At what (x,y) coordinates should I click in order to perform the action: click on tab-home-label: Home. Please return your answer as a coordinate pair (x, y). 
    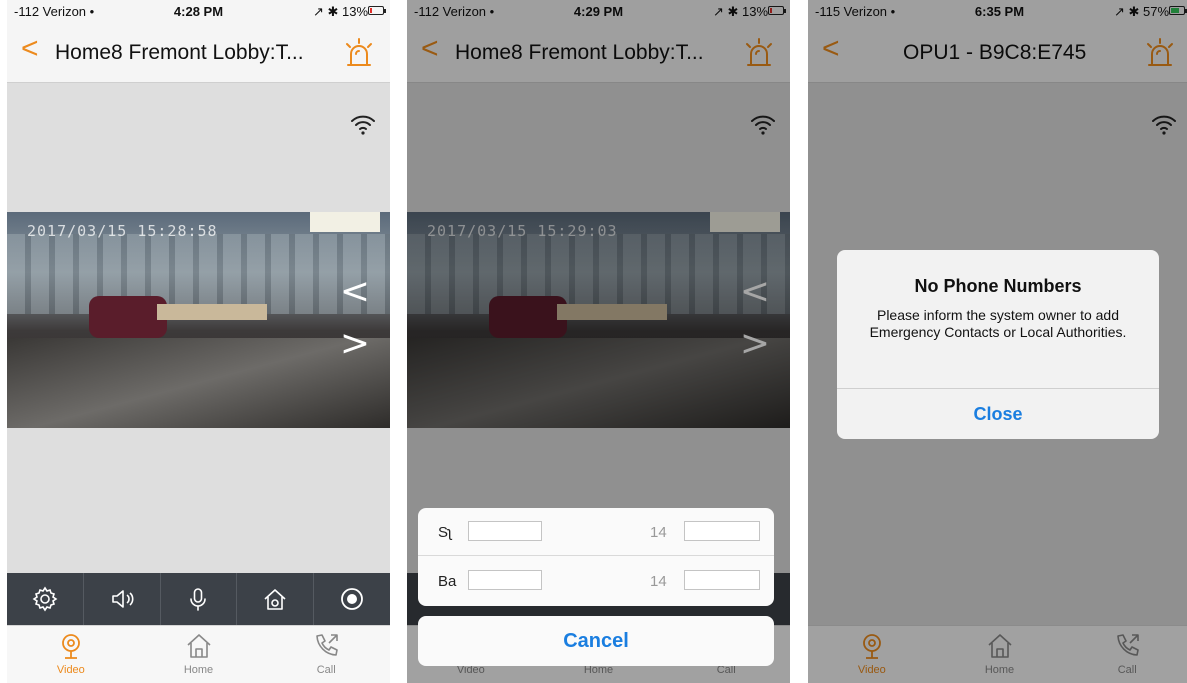
    Looking at the image, I should click on (198, 670).